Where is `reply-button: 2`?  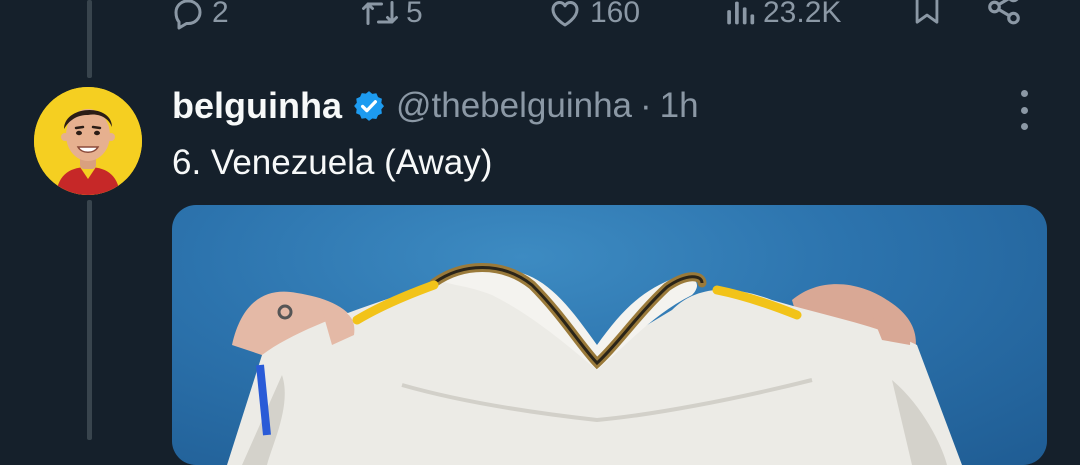
reply-button: 2 is located at coordinates (199, 19).